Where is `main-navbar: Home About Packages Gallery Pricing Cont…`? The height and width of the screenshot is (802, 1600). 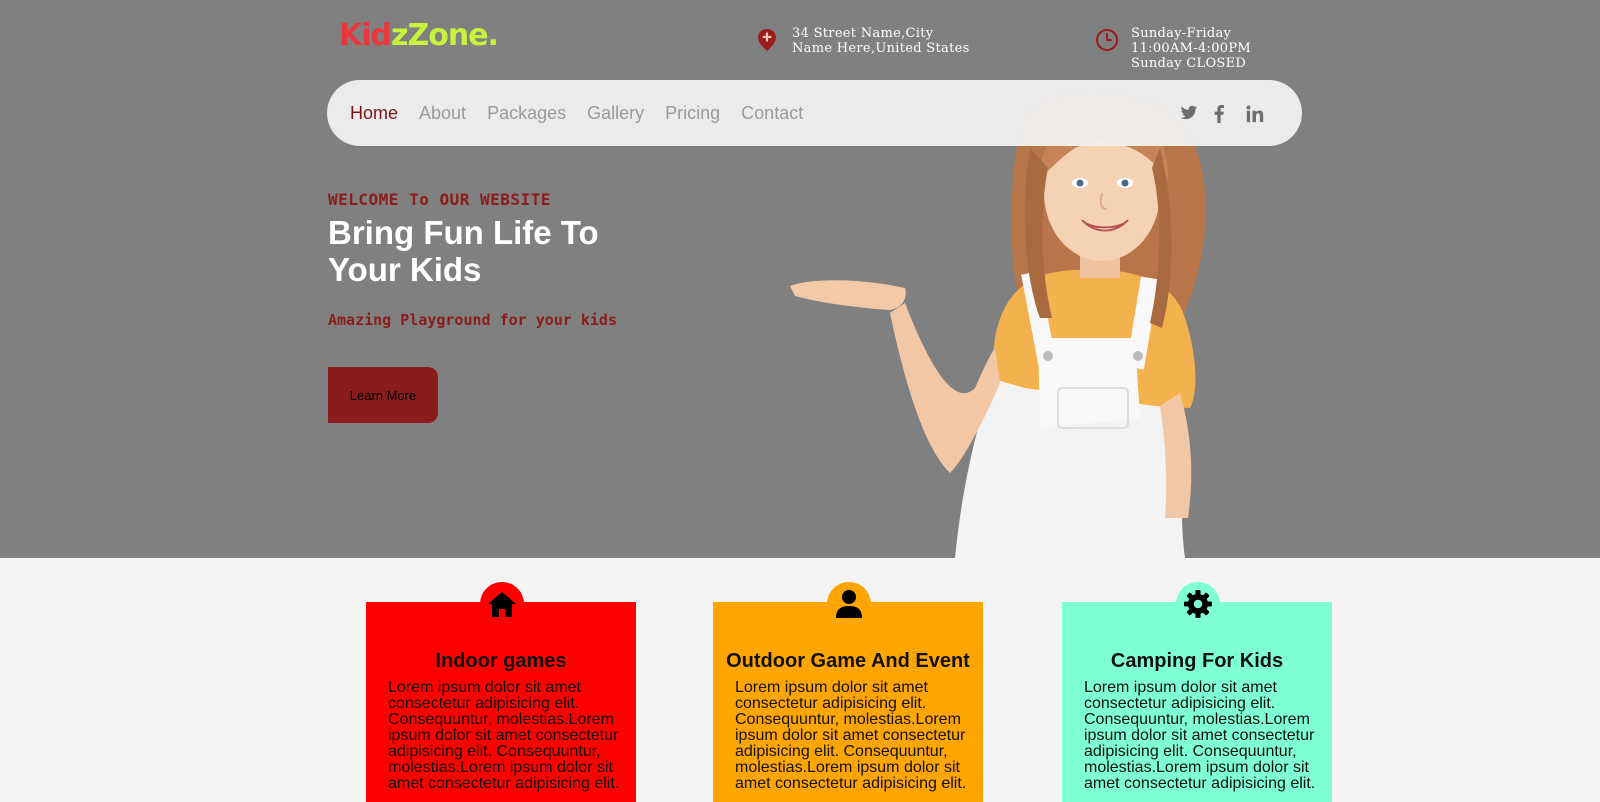
main-navbar: Home About Packages Gallery Pricing Cont… is located at coordinates (814, 113).